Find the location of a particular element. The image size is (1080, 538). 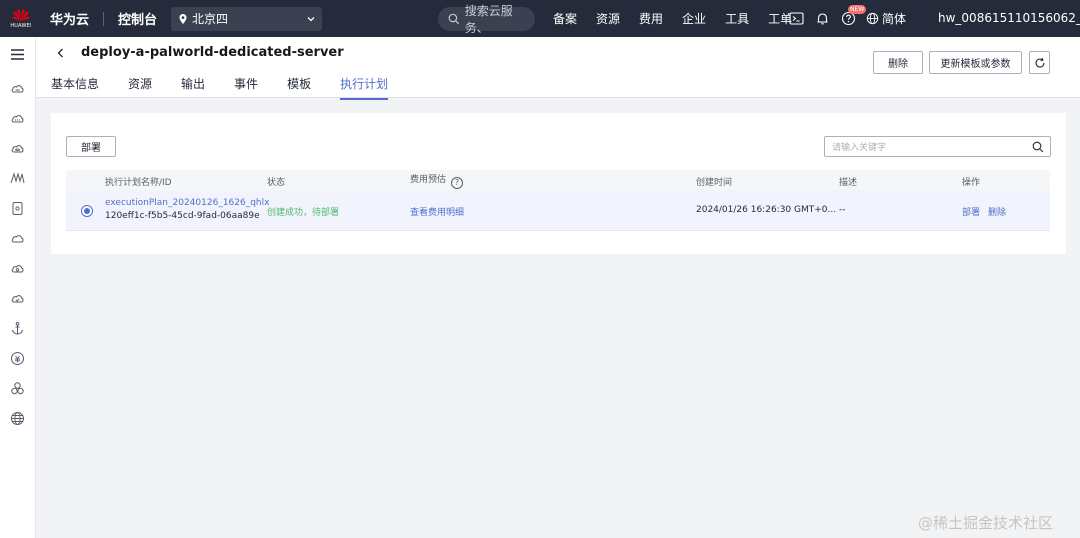

user-account: hw_008615110156062_01 is located at coordinates (1009, 18).